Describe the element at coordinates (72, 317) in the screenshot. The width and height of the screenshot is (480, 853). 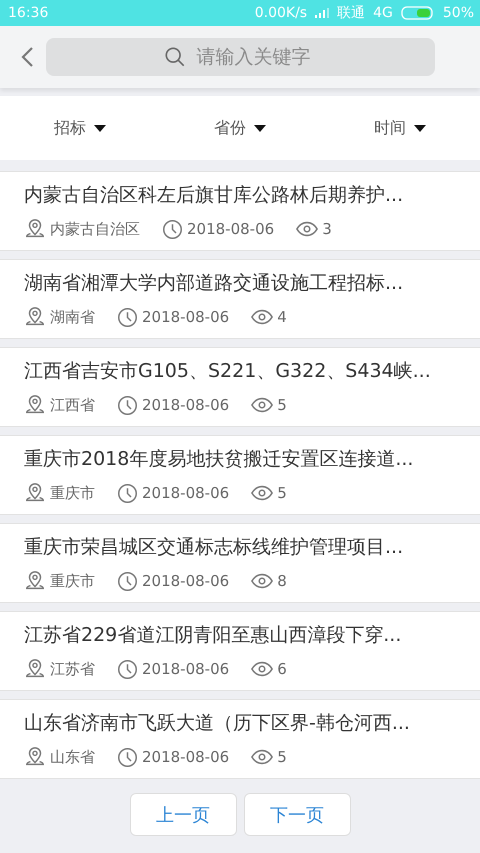
I see `region-label: 湖南省` at that location.